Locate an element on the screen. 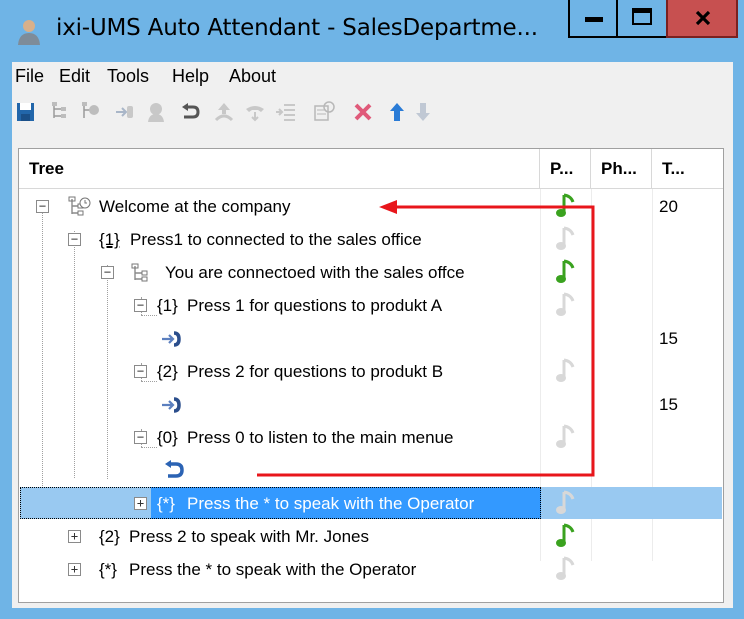  tree-row is located at coordinates (371, 470).